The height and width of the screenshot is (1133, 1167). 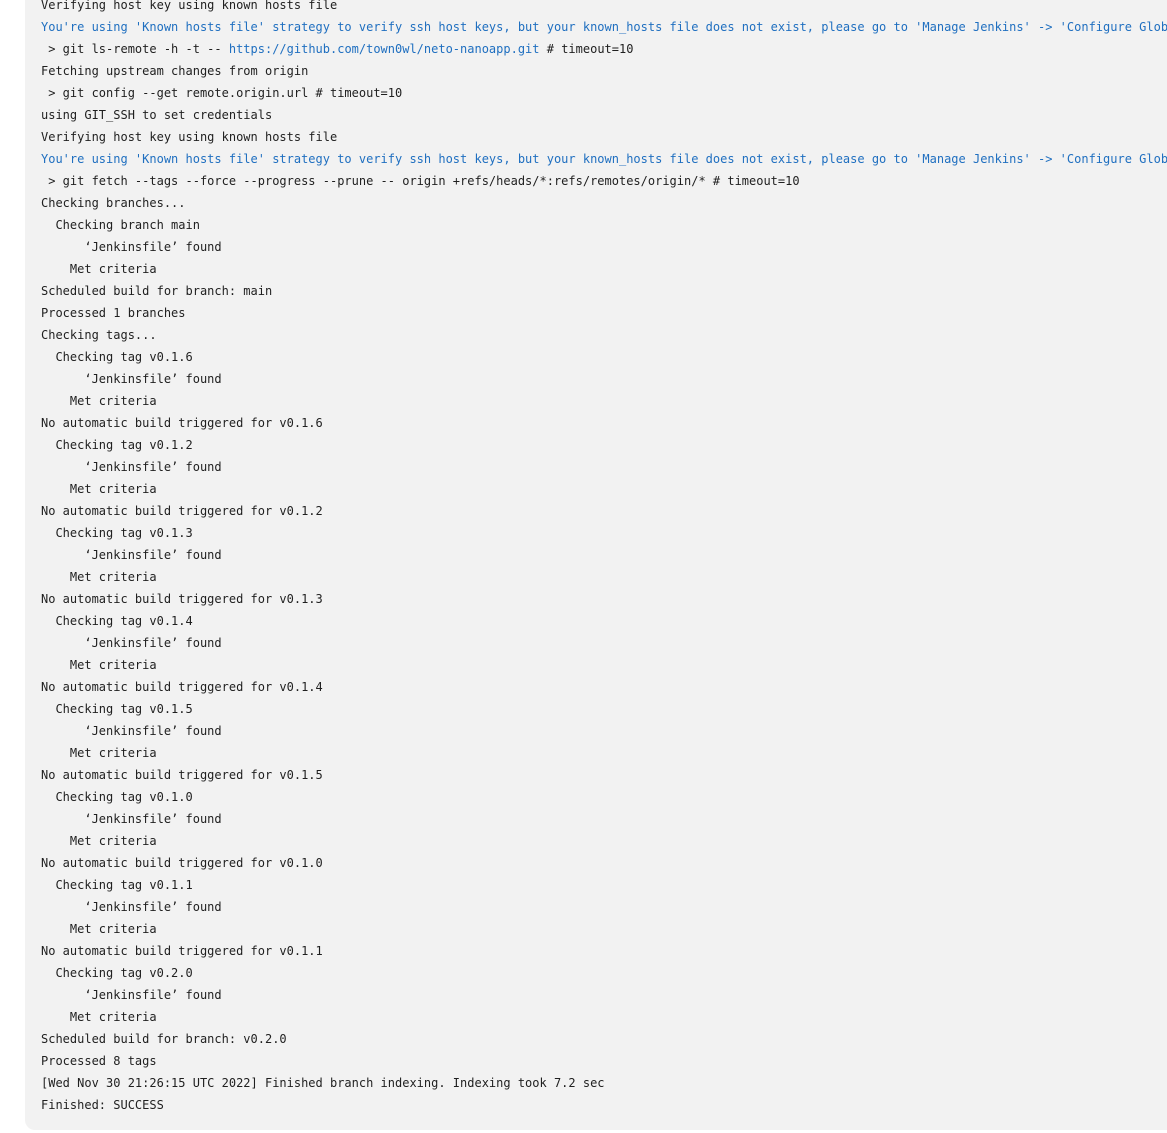 I want to click on log-line: Checking tag v0.1.0, so click(x=117, y=797).